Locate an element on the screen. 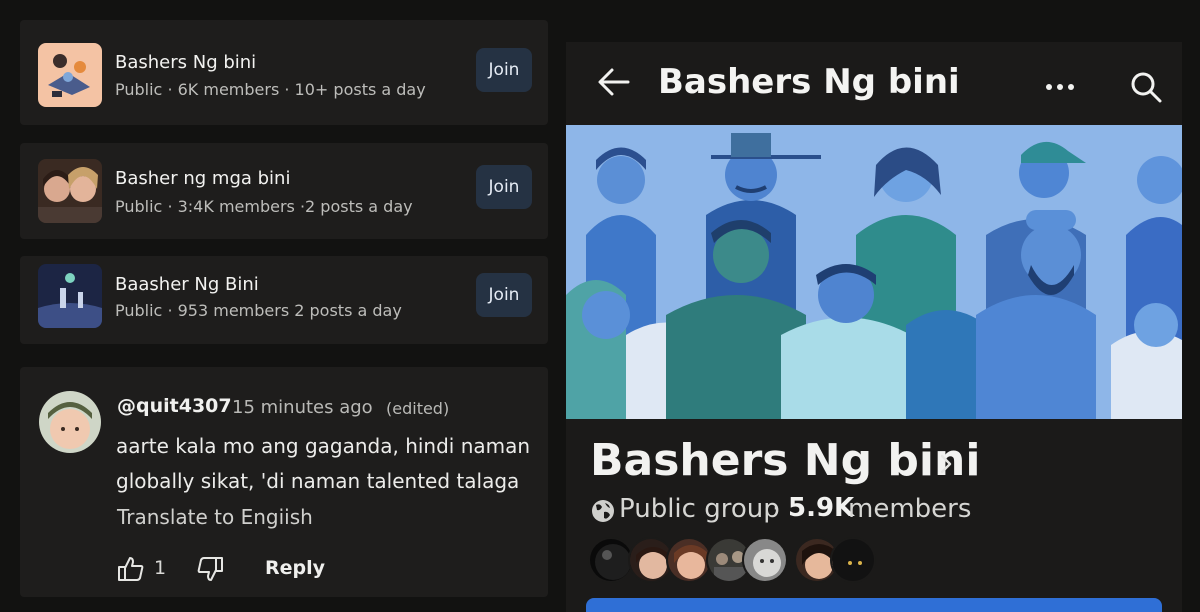 This screenshot has height=612, width=1200. group-name: Bashers Ng bini is located at coordinates (185, 62).